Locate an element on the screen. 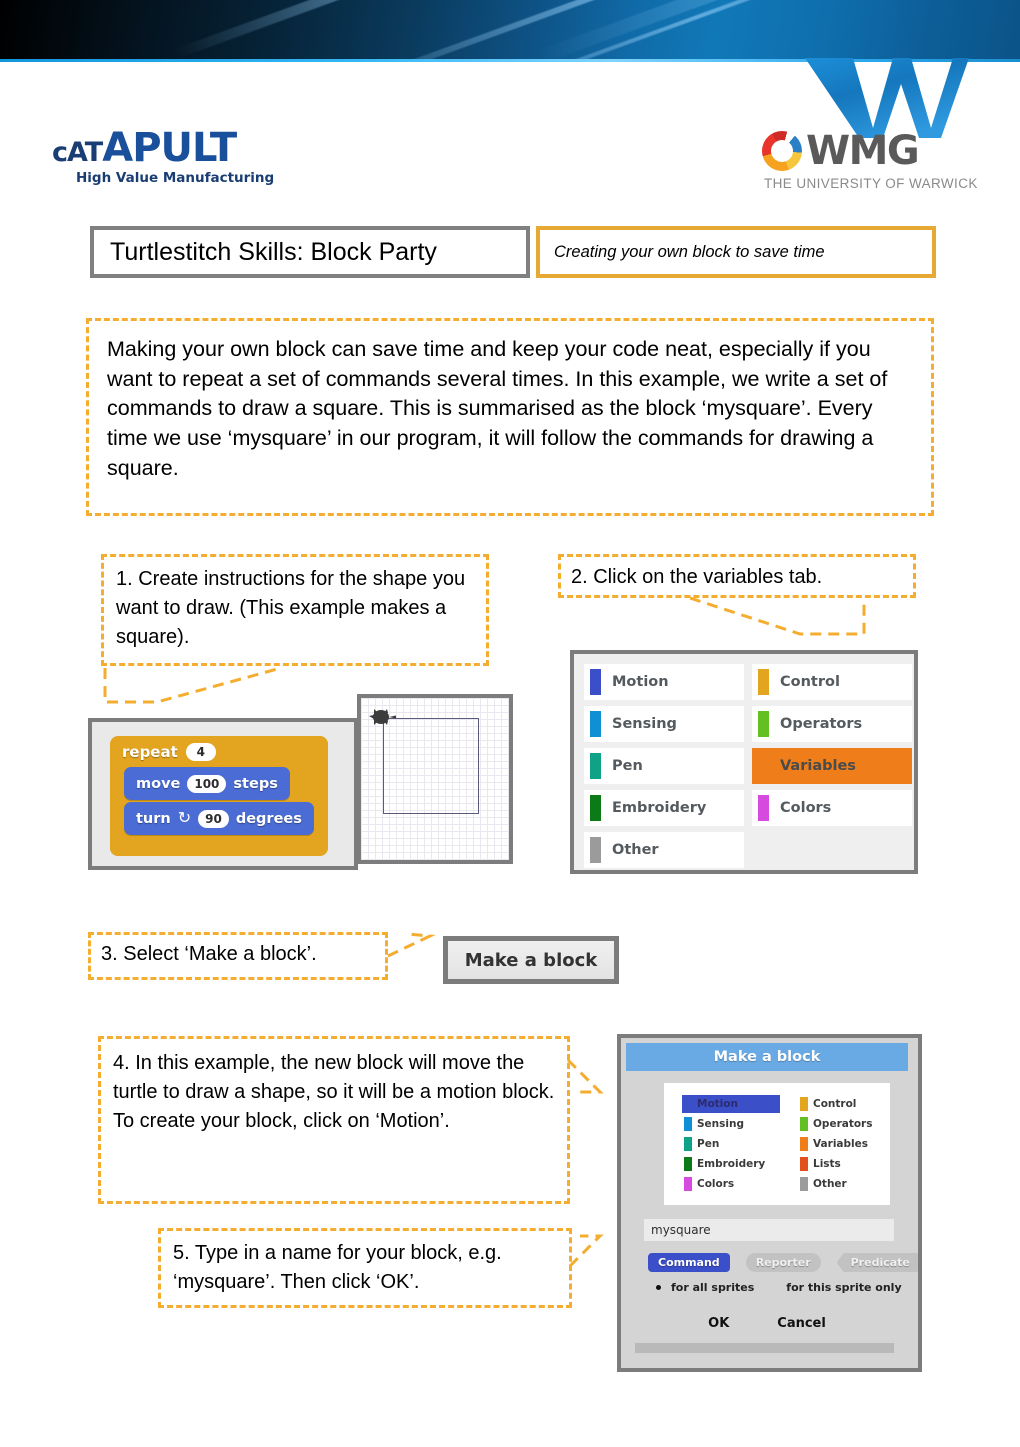 This screenshot has width=1020, height=1447. dialog-block-type-group: Command Reporter Predicate is located at coordinates (778, 1262).